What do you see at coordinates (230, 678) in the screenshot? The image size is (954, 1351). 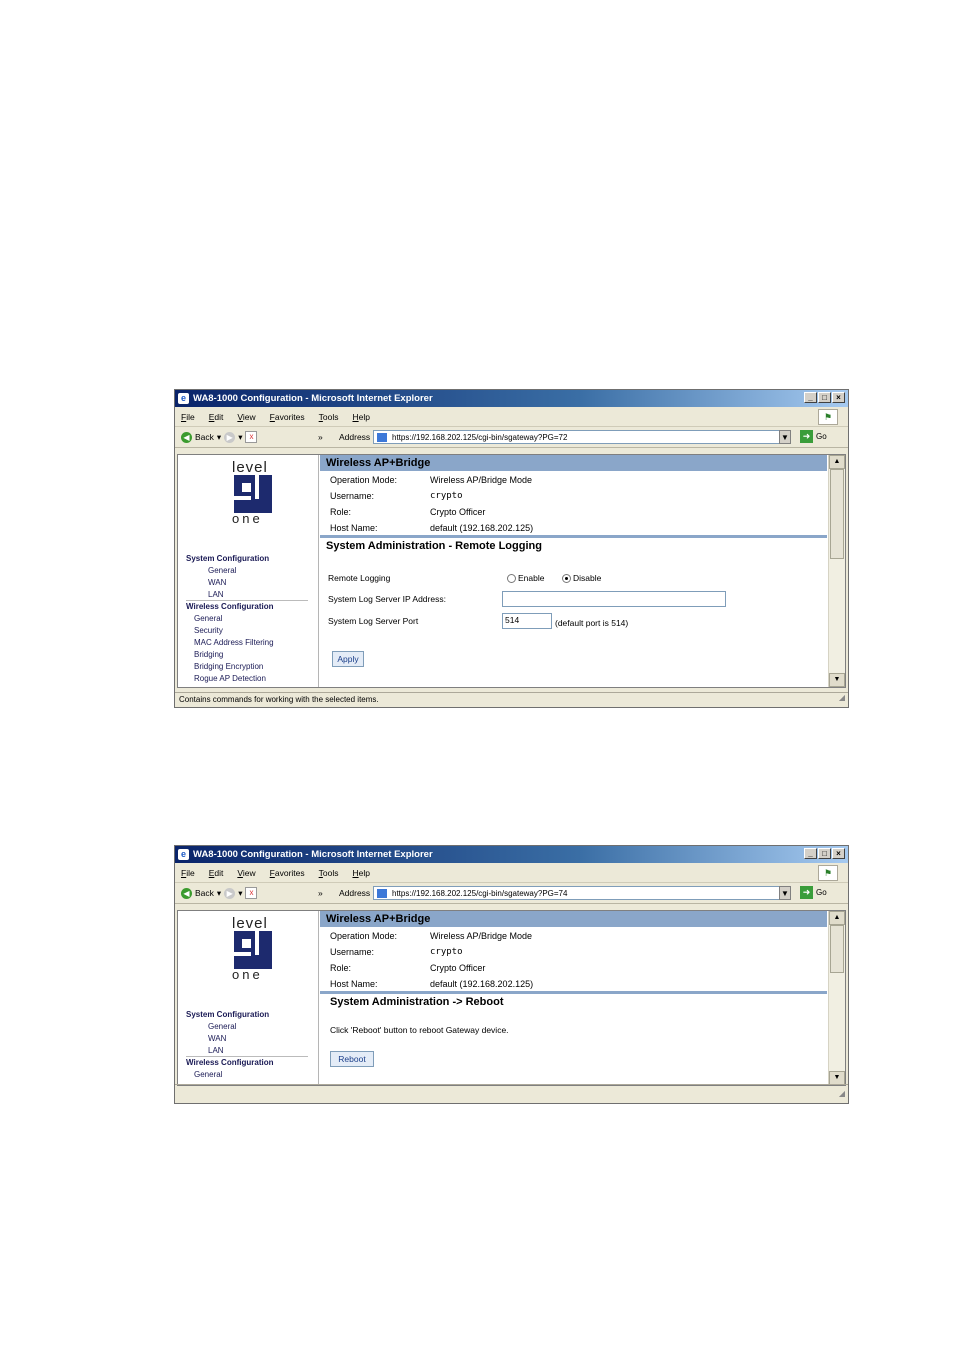 I see `nav-item-rogue-ap: Rogue AP Detection` at bounding box center [230, 678].